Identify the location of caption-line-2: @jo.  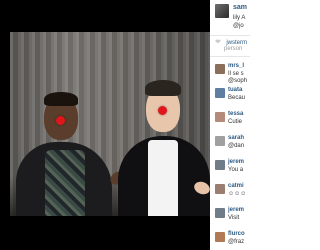
(239, 26).